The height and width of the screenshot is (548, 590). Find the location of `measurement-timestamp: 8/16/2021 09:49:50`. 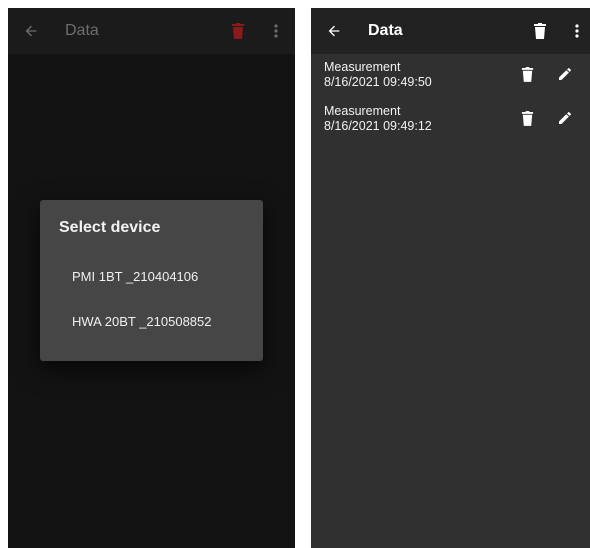

measurement-timestamp: 8/16/2021 09:49:50 is located at coordinates (378, 82).